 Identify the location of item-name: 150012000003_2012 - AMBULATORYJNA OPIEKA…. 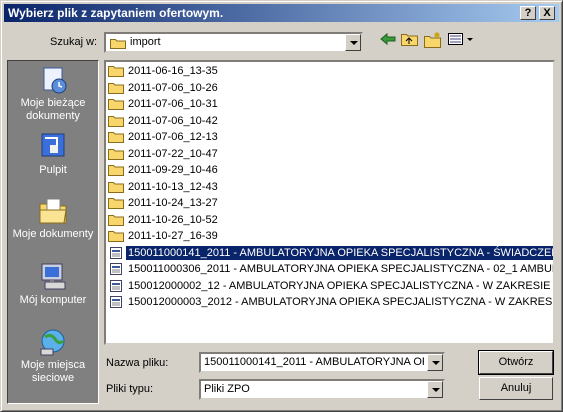
(341, 302).